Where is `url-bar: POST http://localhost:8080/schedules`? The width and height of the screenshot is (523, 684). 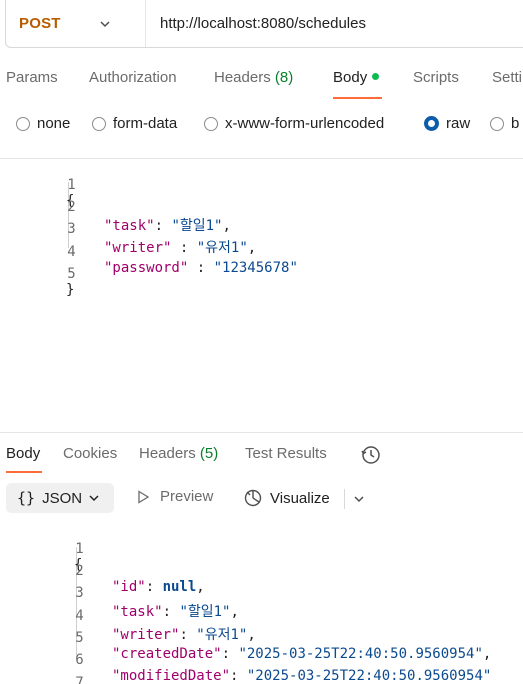 url-bar: POST http://localhost:8080/schedules is located at coordinates (264, 24).